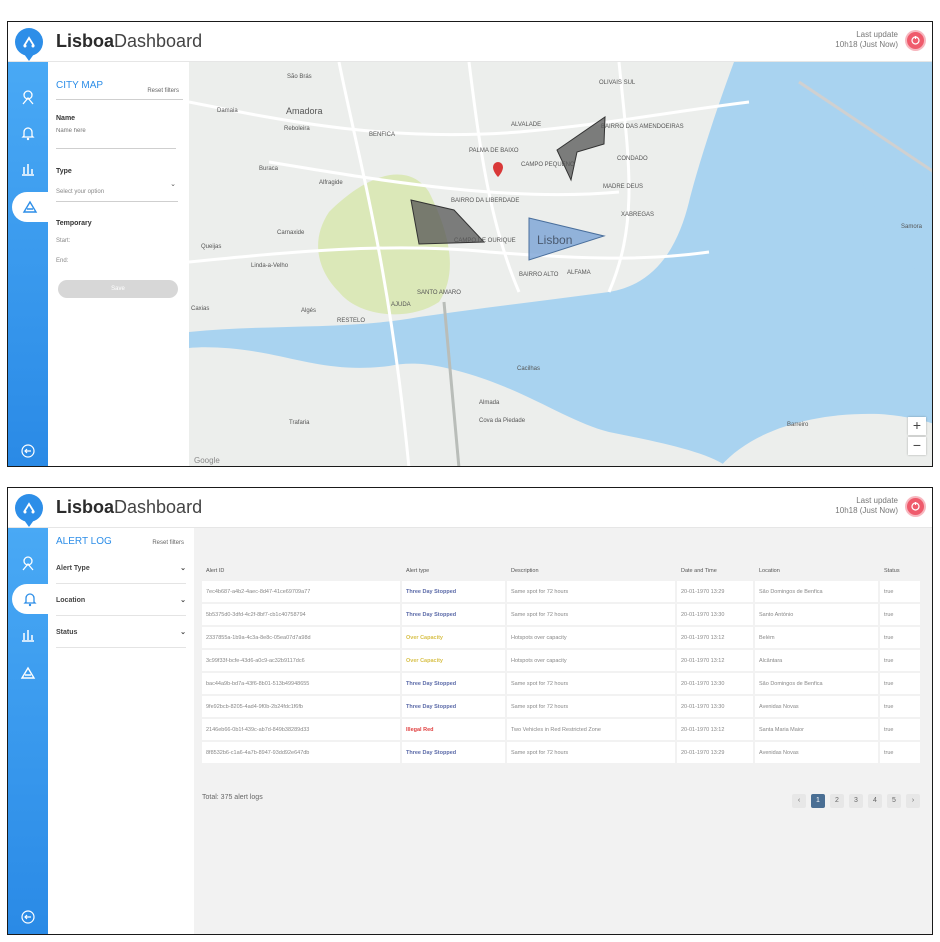  What do you see at coordinates (121, 633) in the screenshot?
I see `filter-status: Status ⌄` at bounding box center [121, 633].